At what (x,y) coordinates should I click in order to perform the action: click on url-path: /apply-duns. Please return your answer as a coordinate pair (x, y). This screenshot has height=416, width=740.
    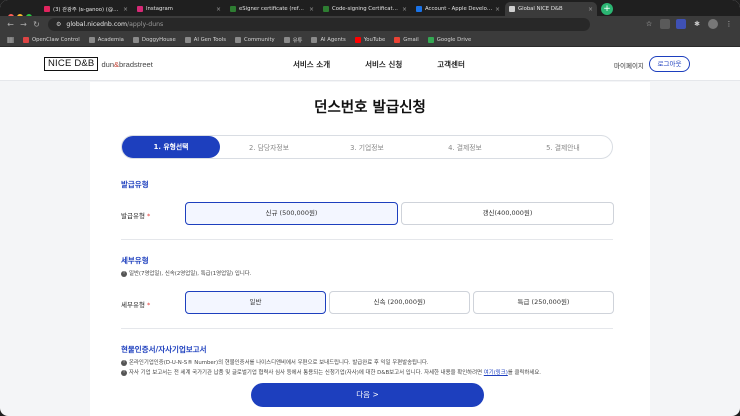
    Looking at the image, I should click on (145, 24).